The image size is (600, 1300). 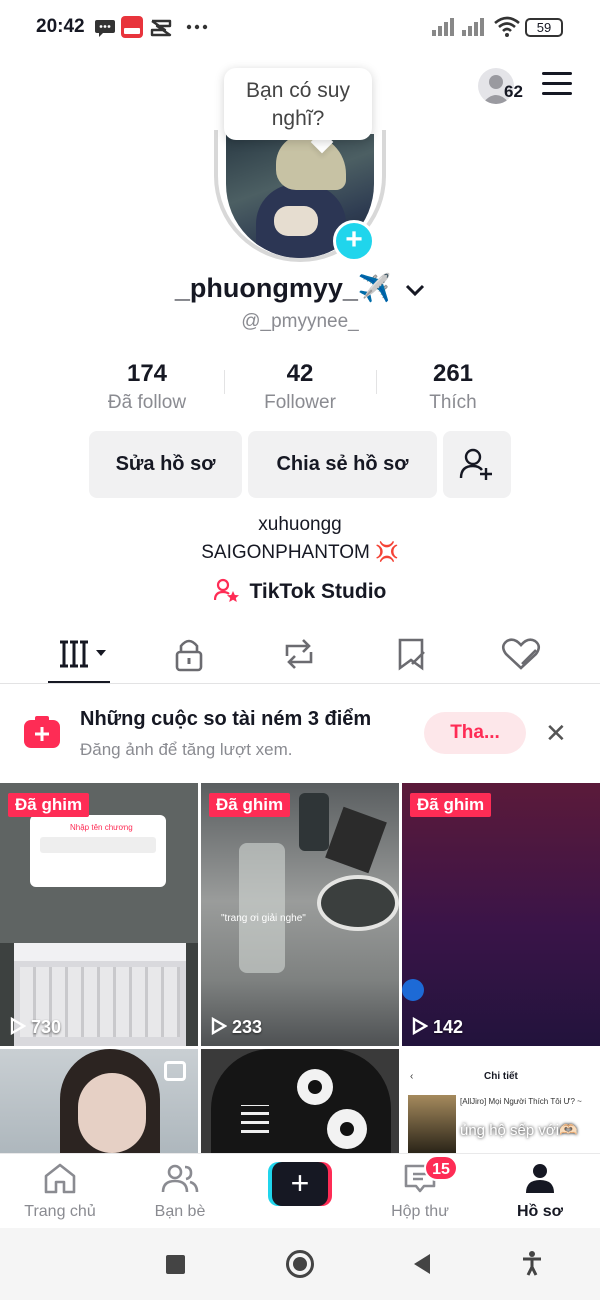 What do you see at coordinates (300, 321) in the screenshot?
I see `handle: @_pmyynee_` at bounding box center [300, 321].